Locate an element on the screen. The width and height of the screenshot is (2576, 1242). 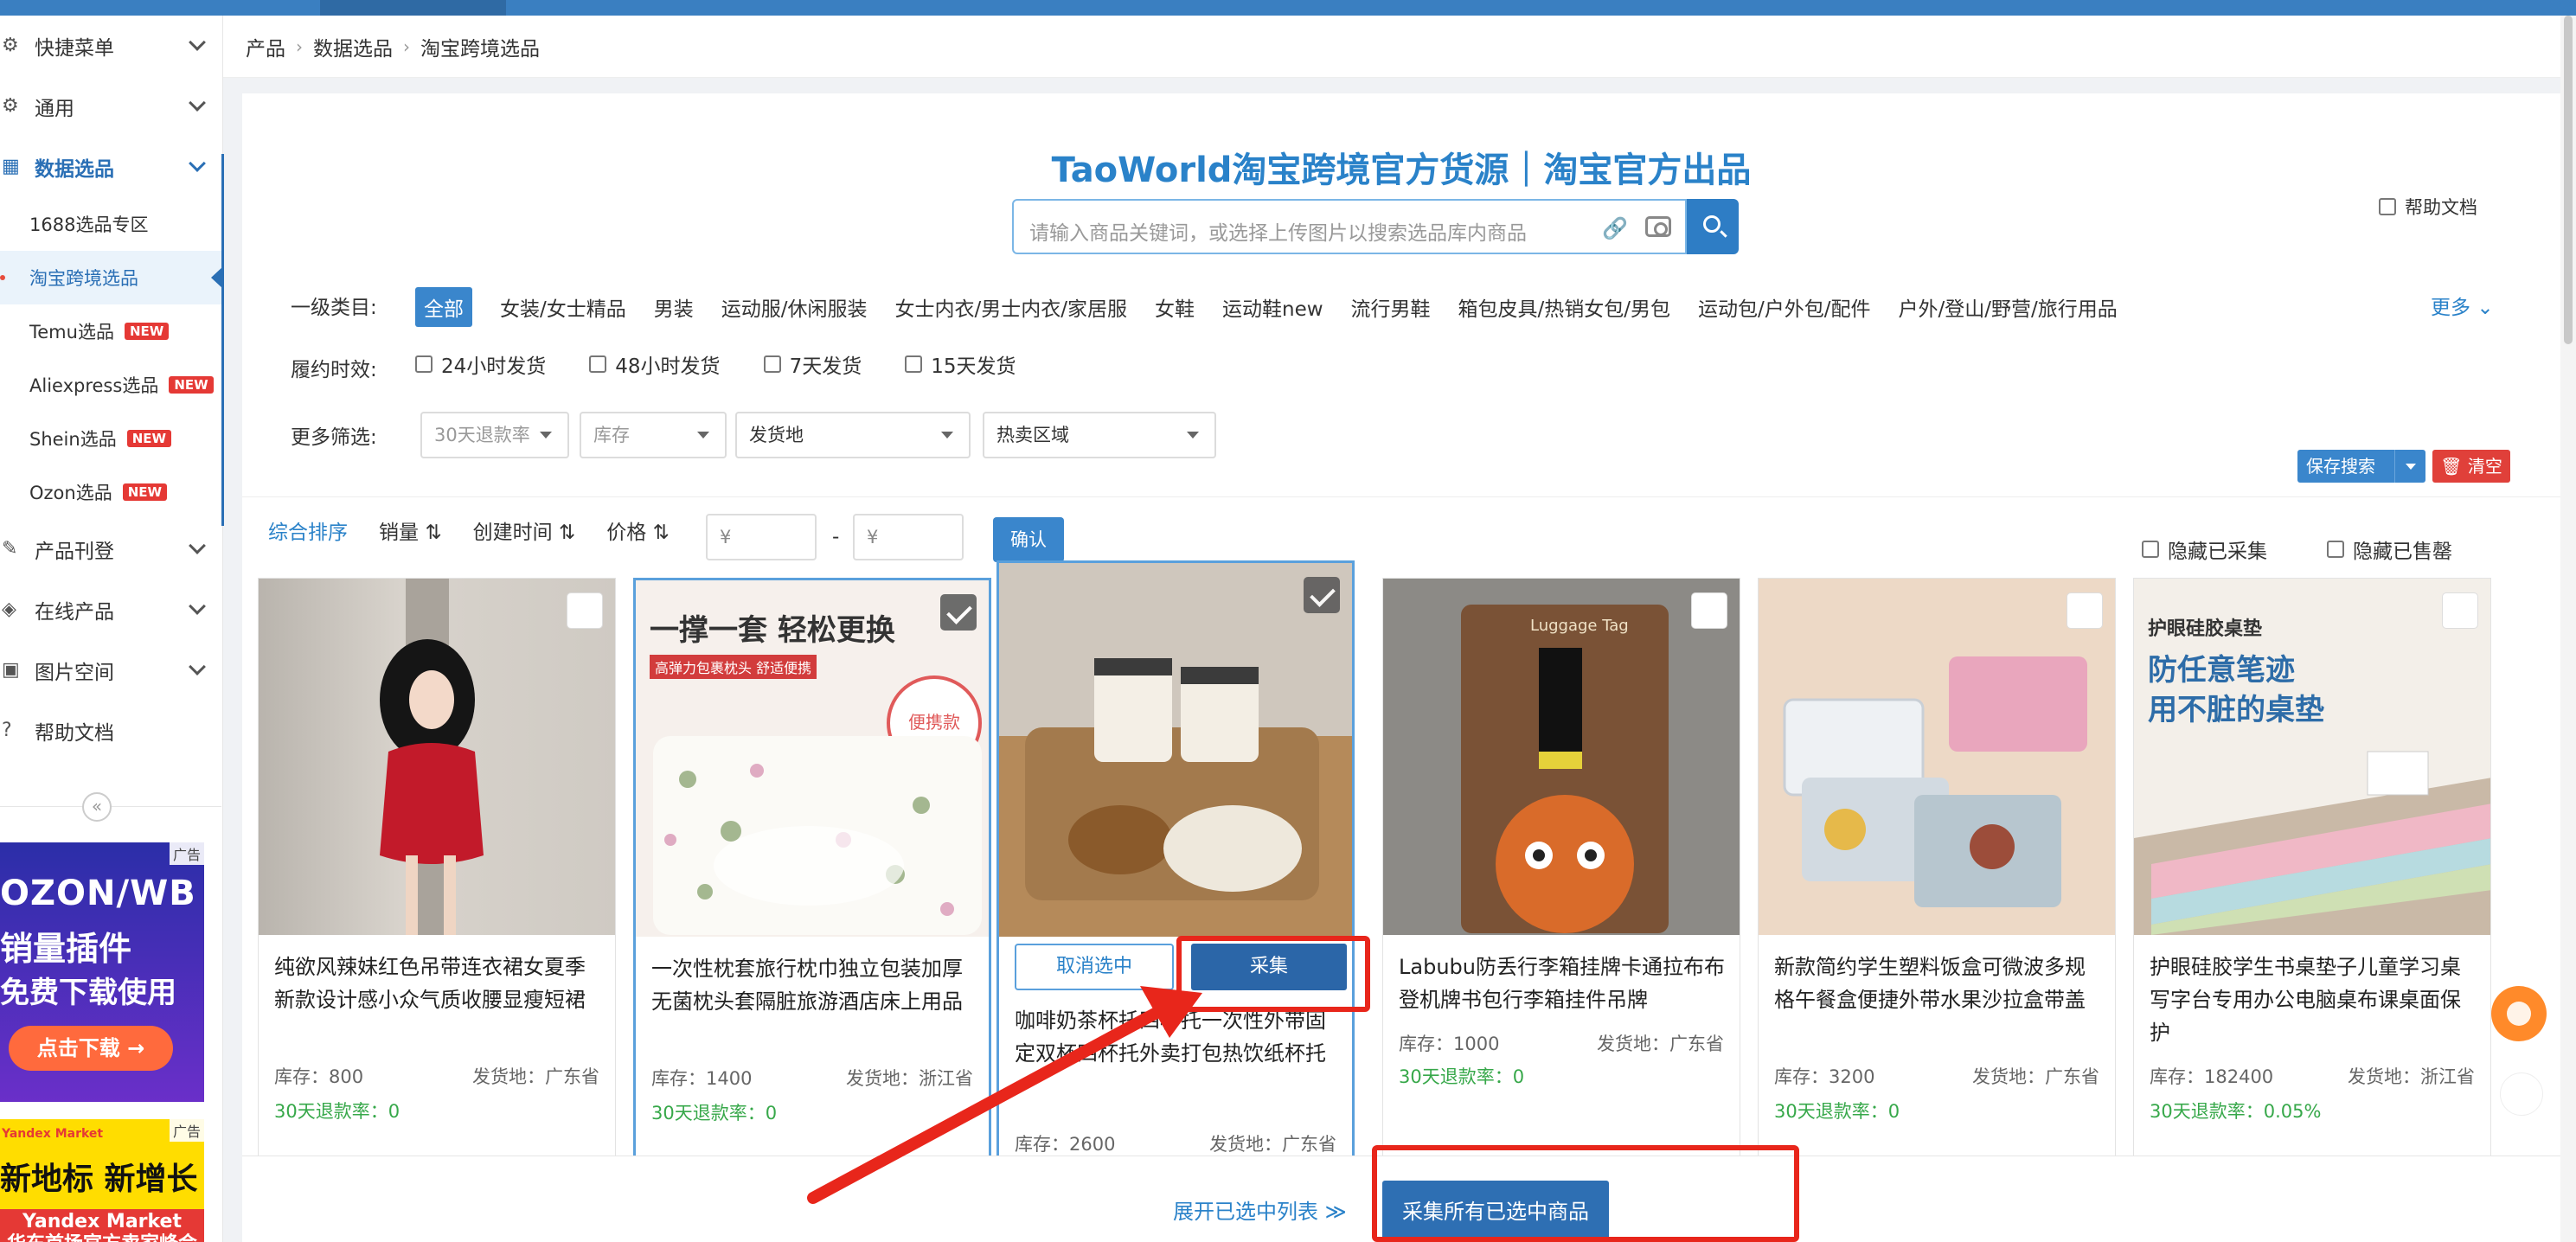
search-input: 请输入商品关键词，或选择上传图片以搜索选品库内商品 🔗 is located at coordinates (1349, 226).